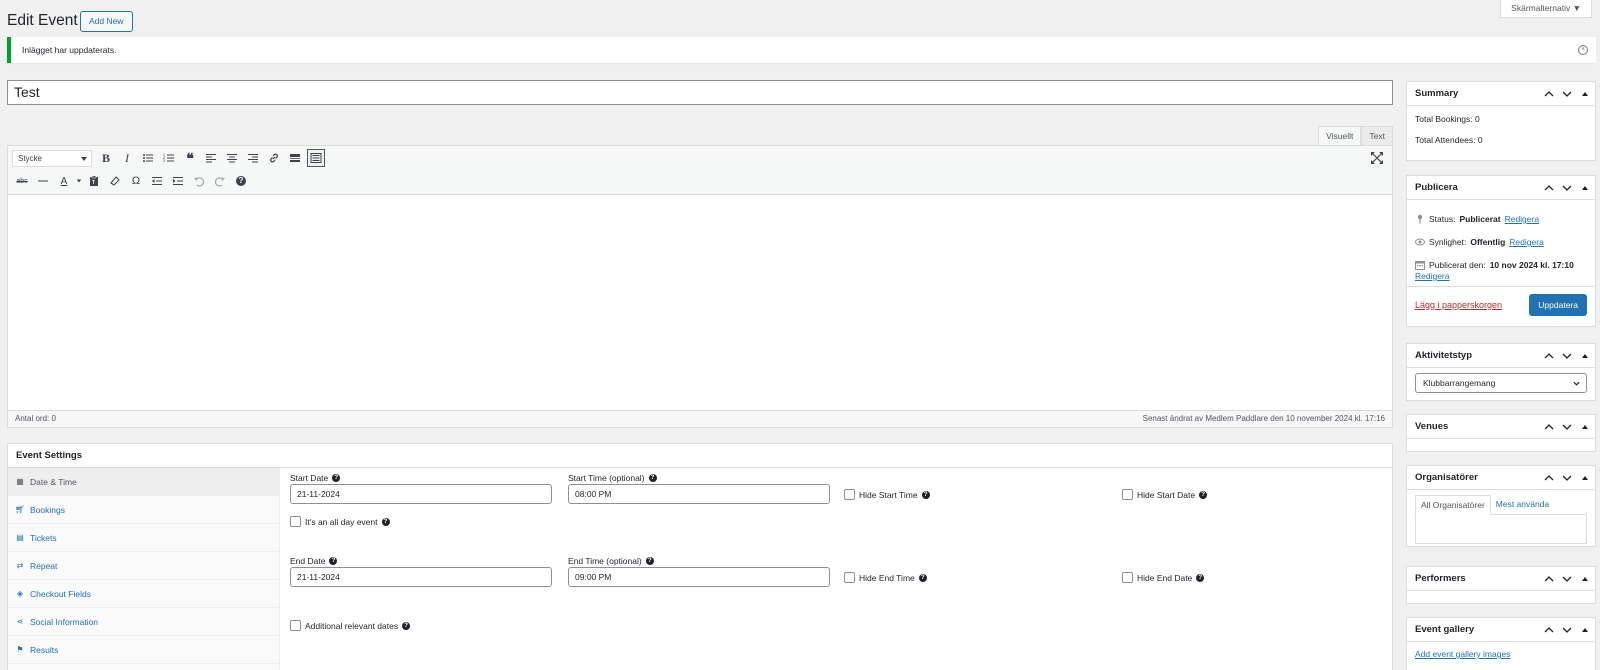  What do you see at coordinates (64, 181) in the screenshot?
I see `text-color-icon: A` at bounding box center [64, 181].